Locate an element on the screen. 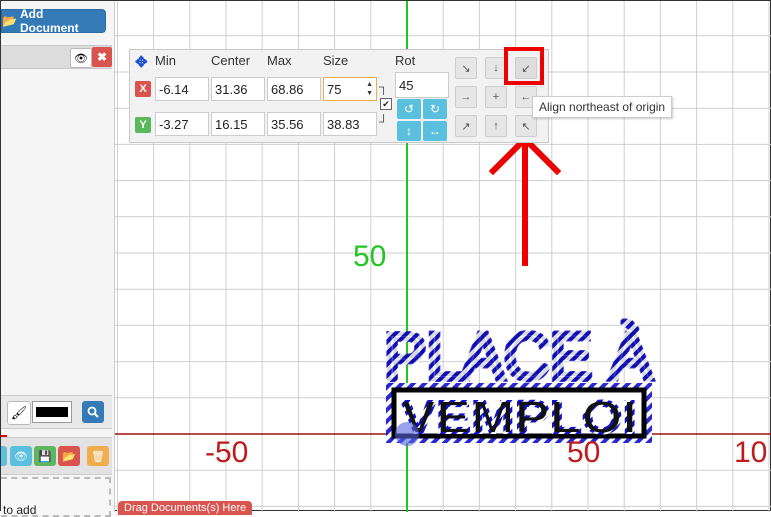  x-size-field: 75 ▲ ▼ is located at coordinates (350, 89).